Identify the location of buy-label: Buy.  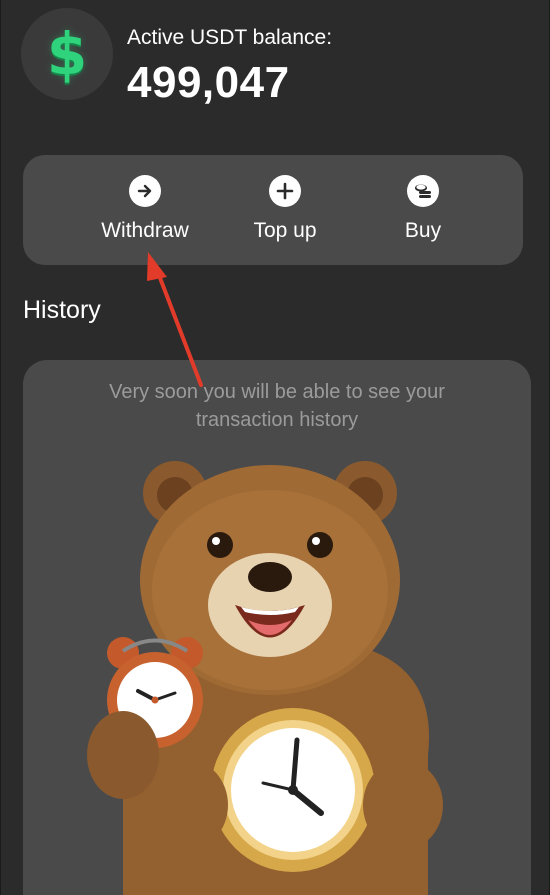
(423, 230).